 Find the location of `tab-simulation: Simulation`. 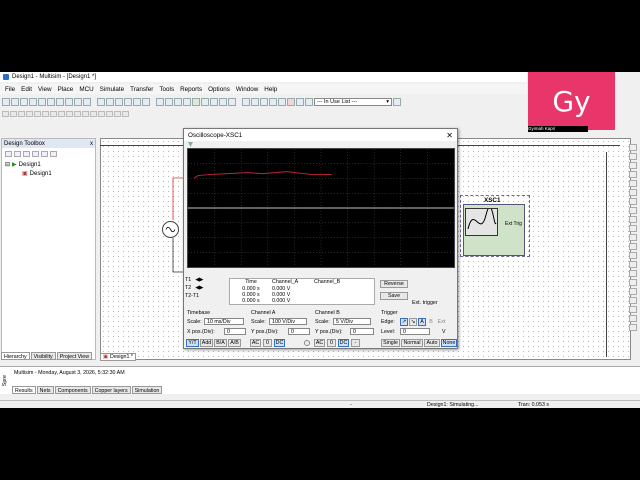

tab-simulation: Simulation is located at coordinates (147, 390).